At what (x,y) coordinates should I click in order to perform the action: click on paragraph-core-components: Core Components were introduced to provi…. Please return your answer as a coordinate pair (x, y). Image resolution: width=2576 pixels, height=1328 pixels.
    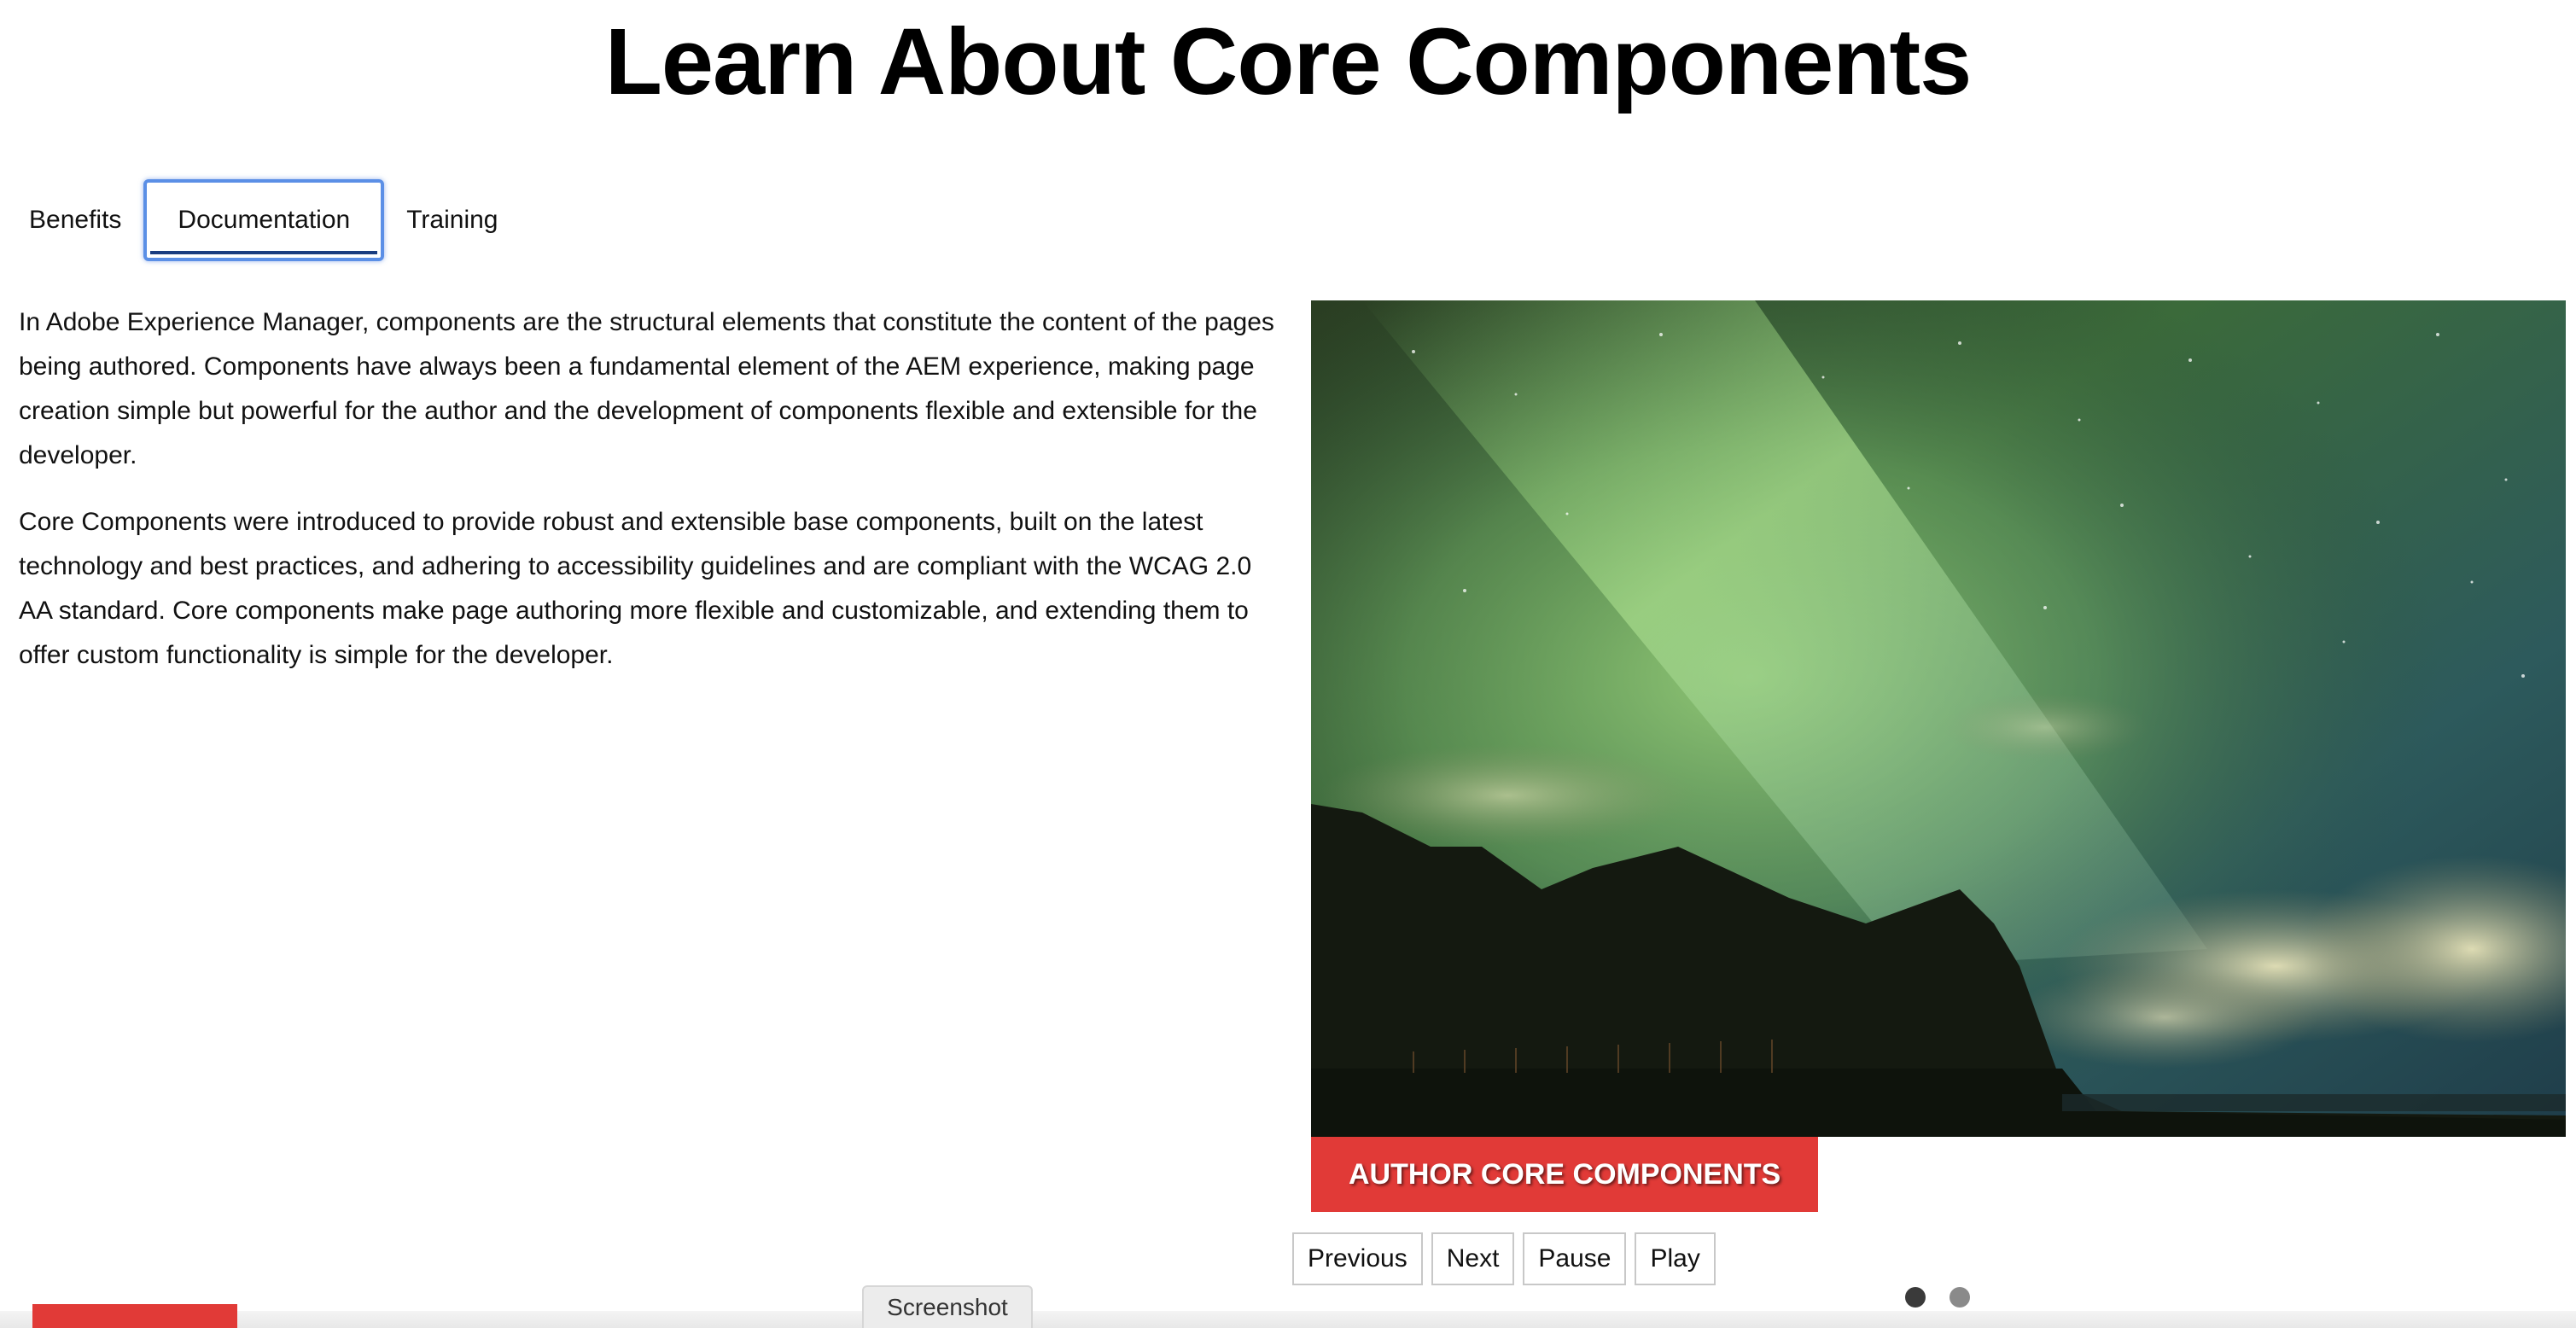
    Looking at the image, I should click on (635, 588).